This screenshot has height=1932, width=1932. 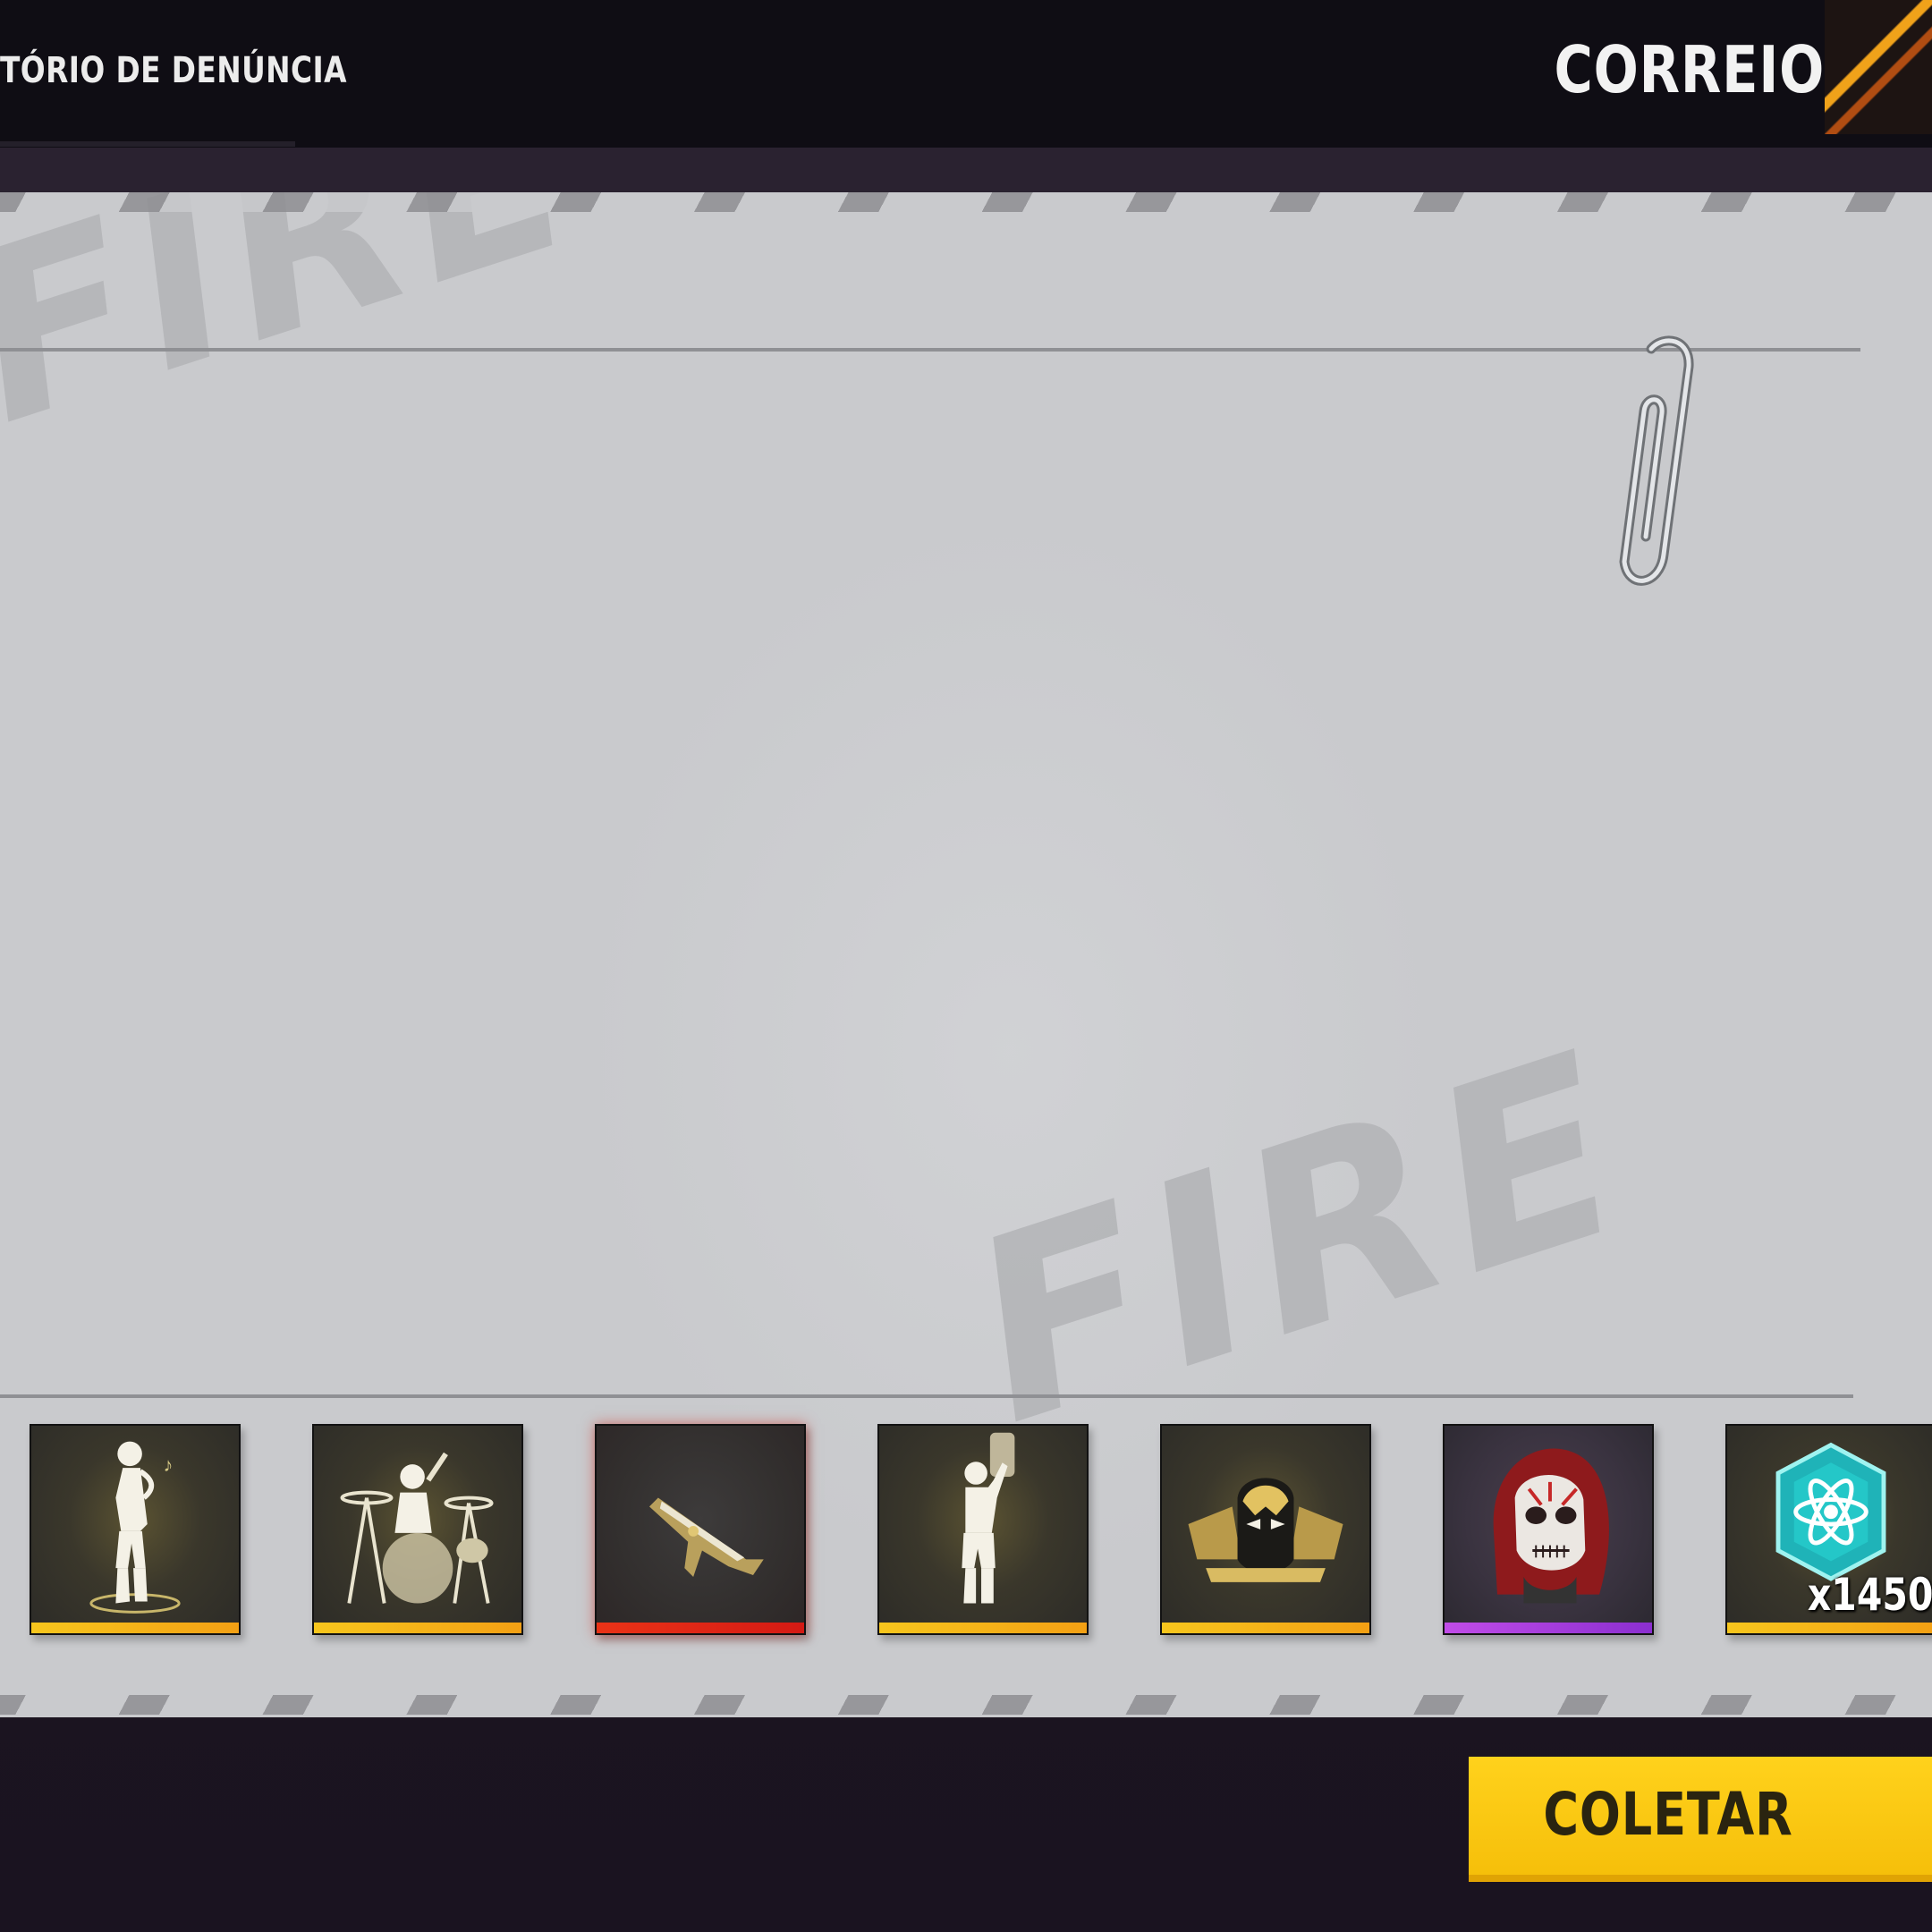 I want to click on header-band, so click(x=966, y=170).